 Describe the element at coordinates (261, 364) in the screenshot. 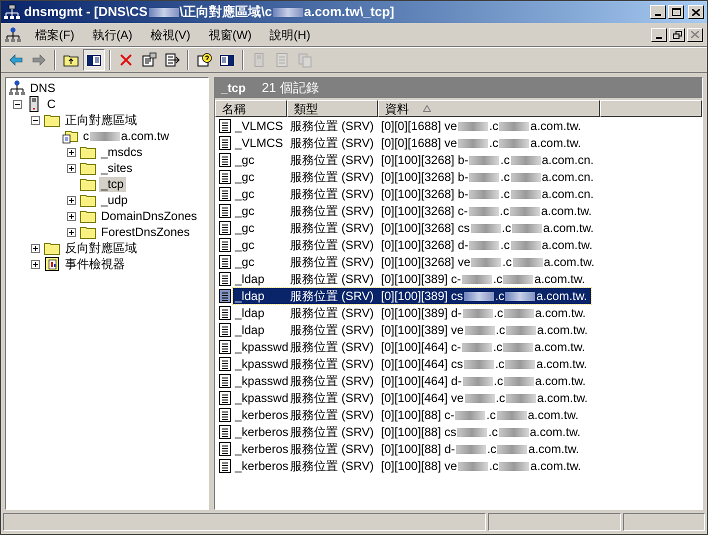

I see `table-cell-text: _kpasswd` at that location.